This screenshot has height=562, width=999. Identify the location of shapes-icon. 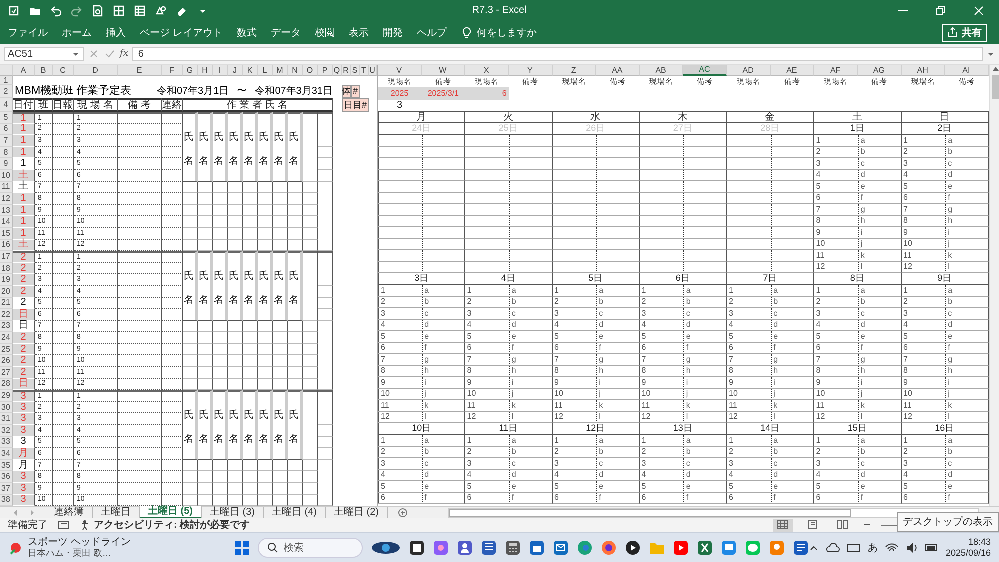
(161, 11).